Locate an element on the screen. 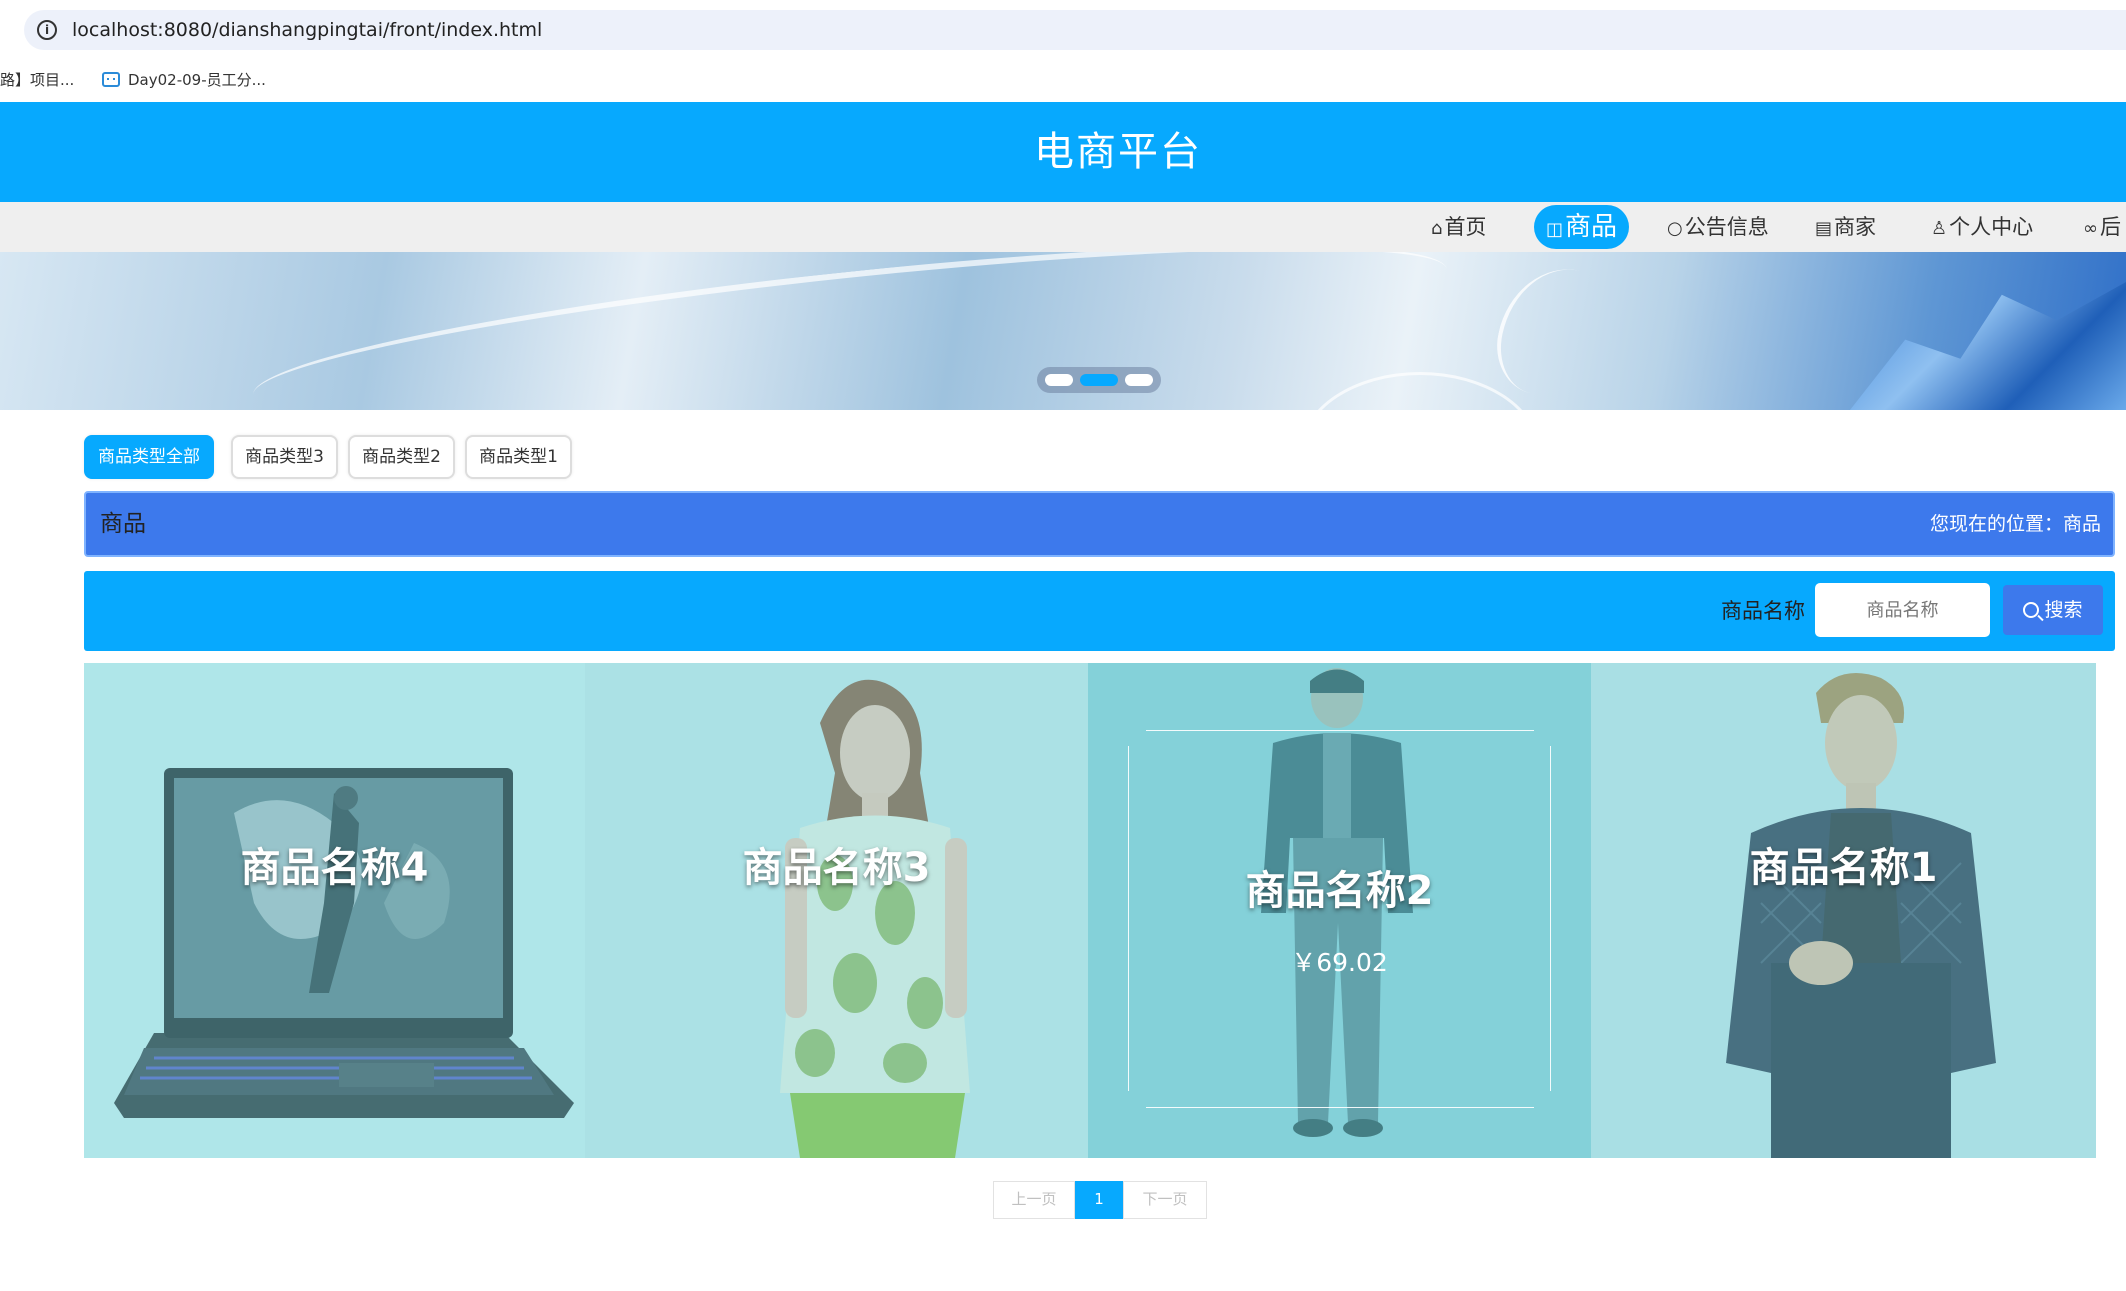 The width and height of the screenshot is (2126, 1291). store-icon: ▤ is located at coordinates (1824, 228).